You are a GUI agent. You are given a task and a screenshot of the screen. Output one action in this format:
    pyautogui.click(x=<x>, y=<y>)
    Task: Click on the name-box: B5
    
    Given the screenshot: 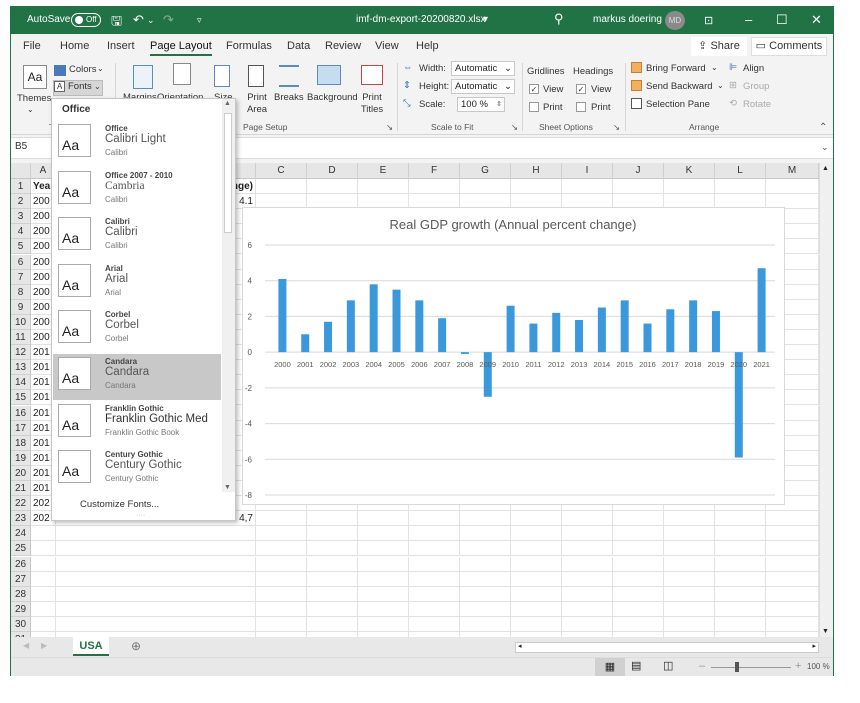 What is the action you would take?
    pyautogui.click(x=21, y=146)
    